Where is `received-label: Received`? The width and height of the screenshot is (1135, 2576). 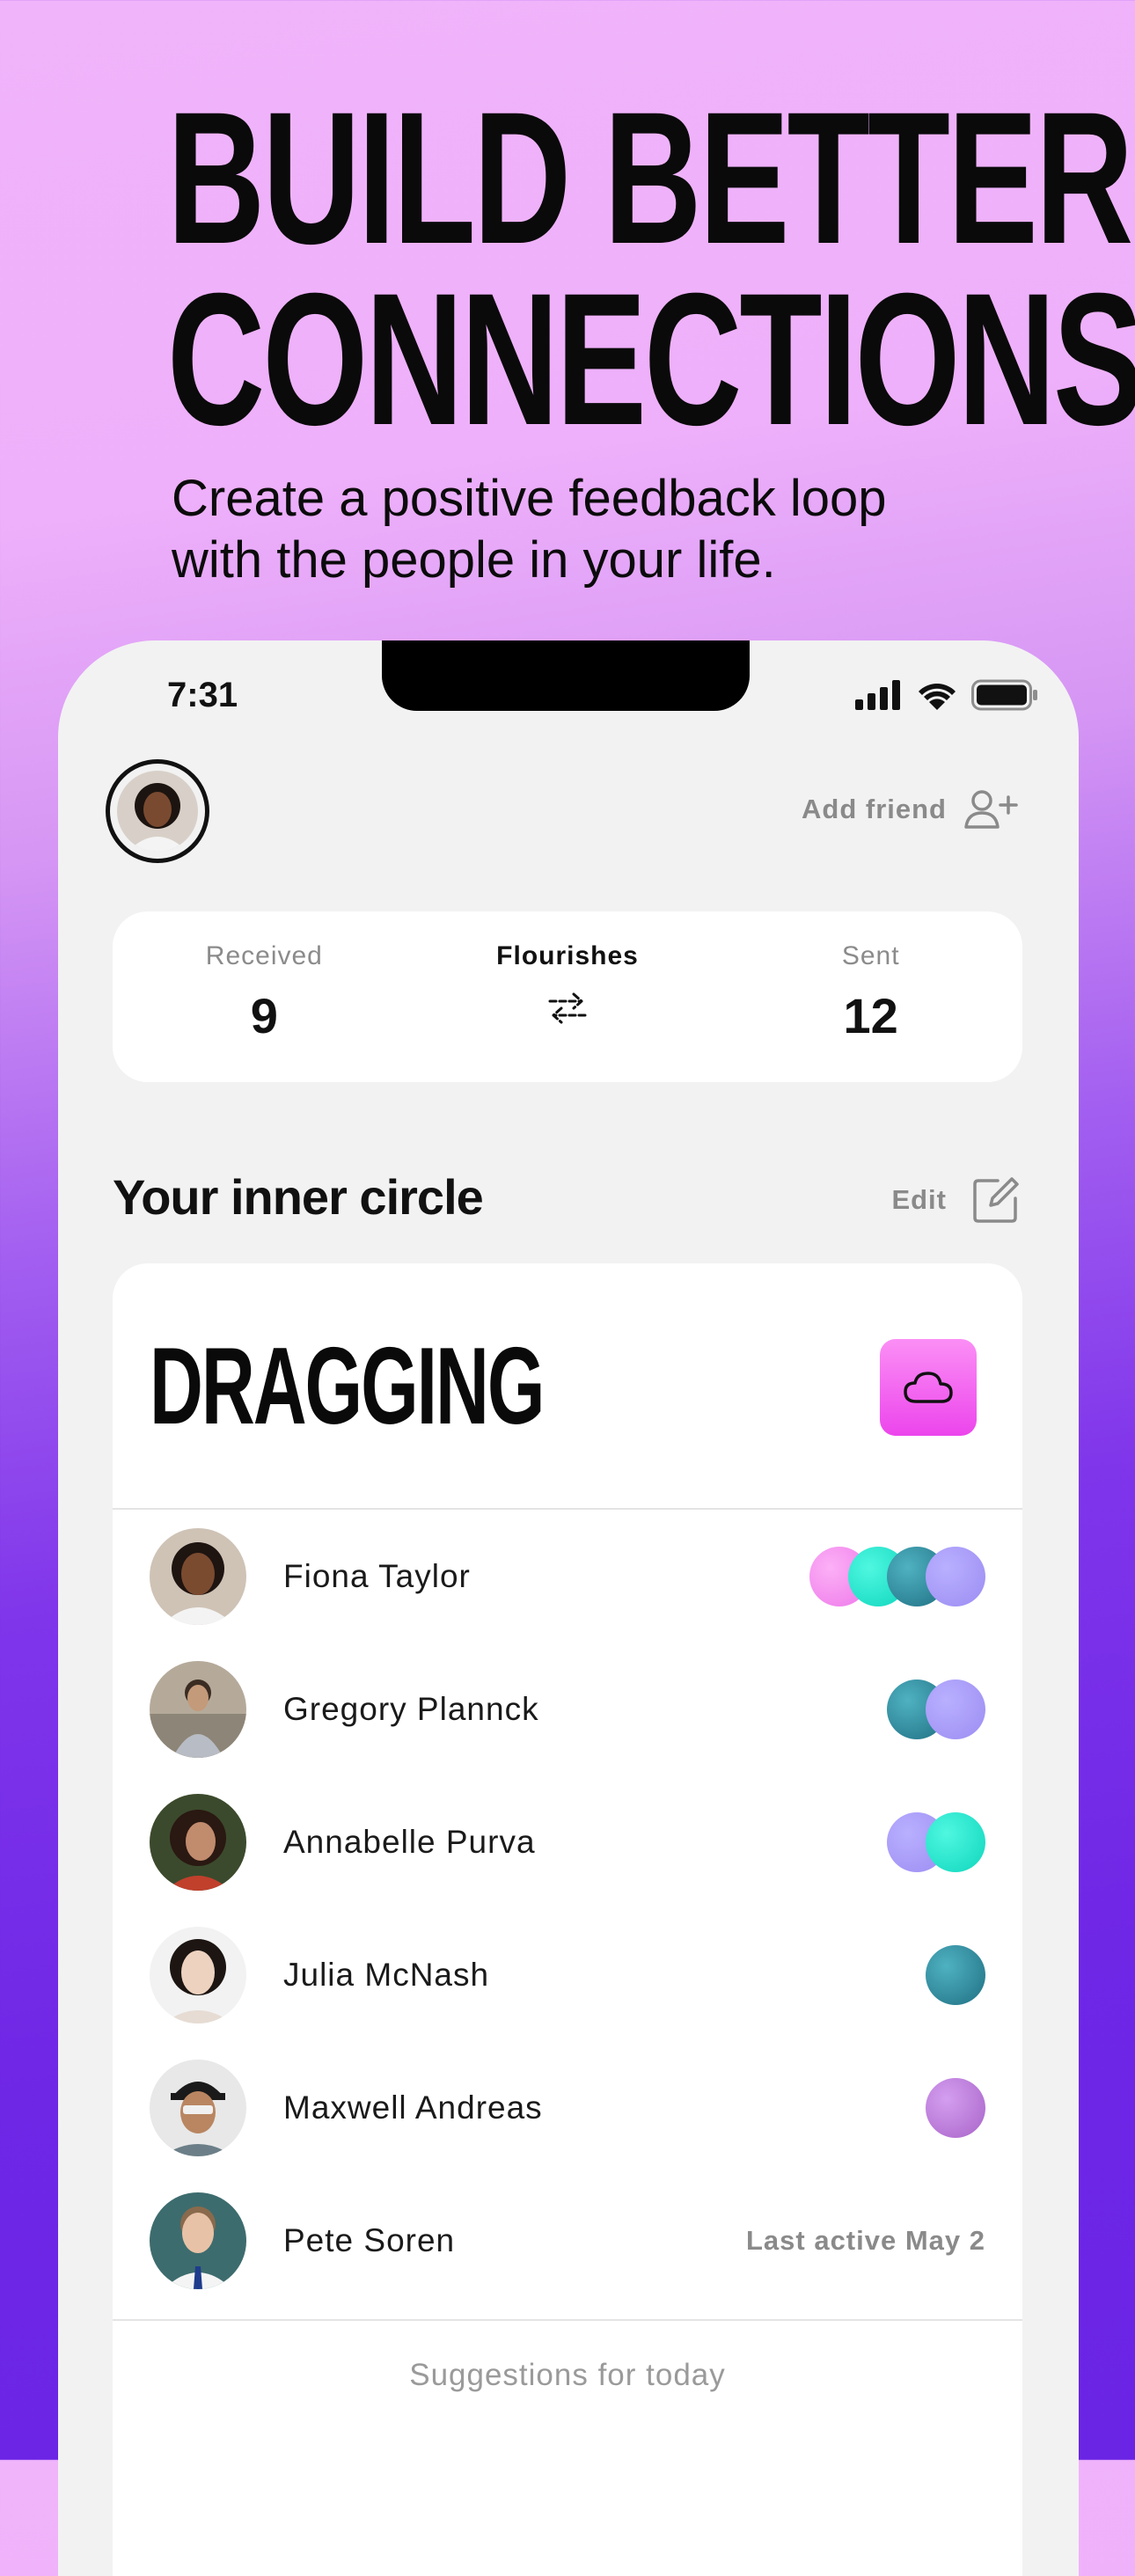 received-label: Received is located at coordinates (264, 956).